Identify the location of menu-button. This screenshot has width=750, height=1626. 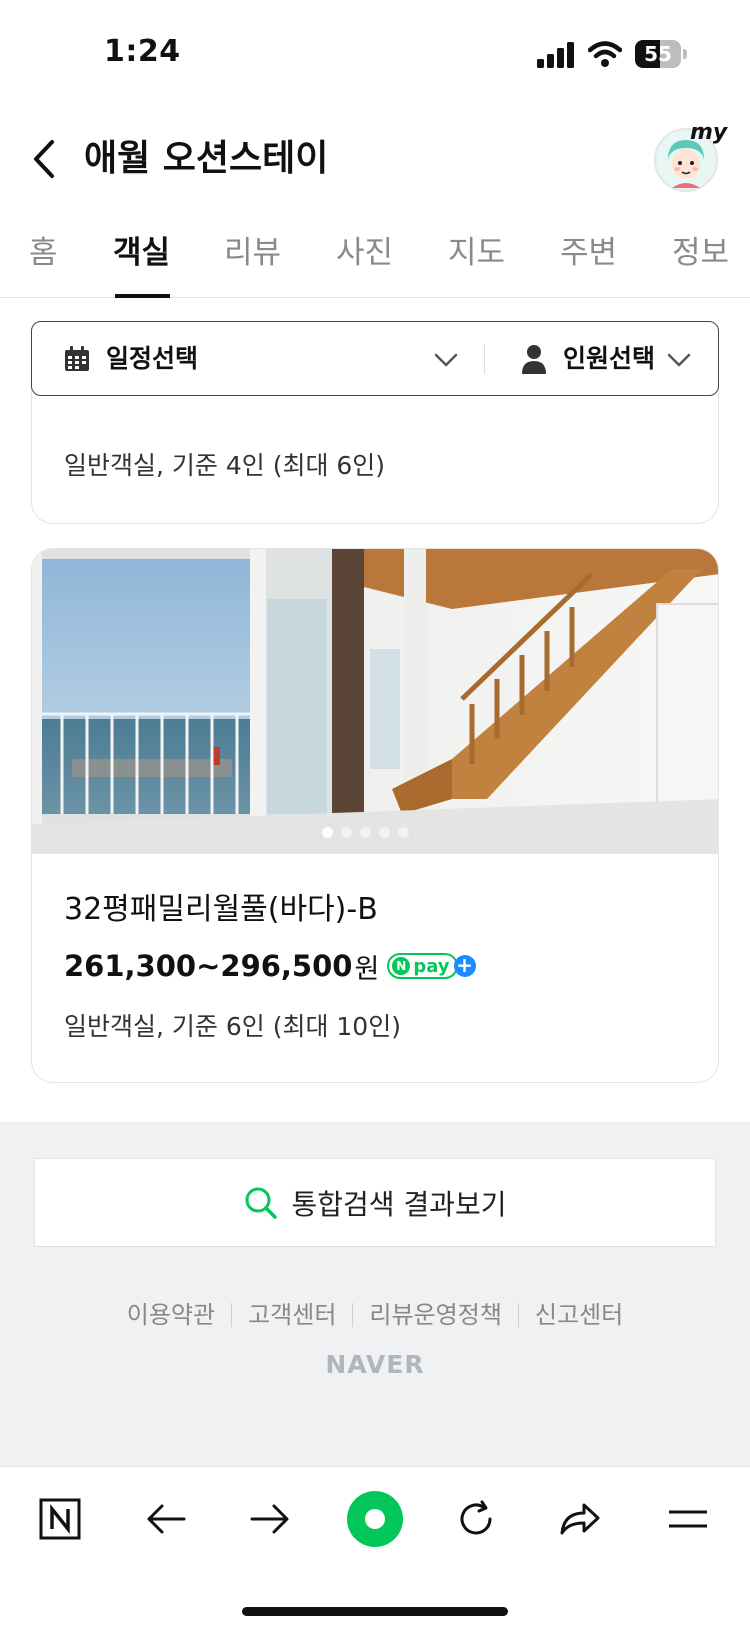
(688, 1519).